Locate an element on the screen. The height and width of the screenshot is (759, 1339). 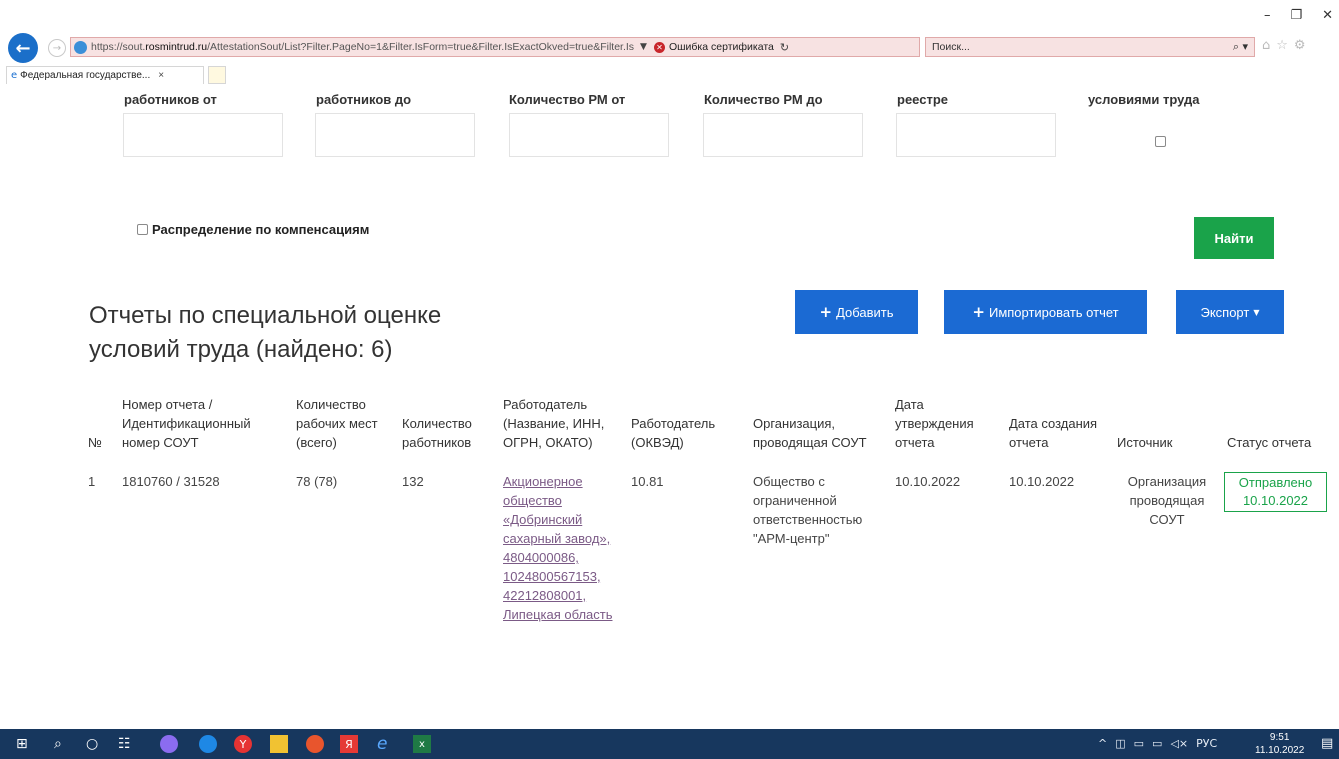
edge-browser-icon is located at coordinates (208, 744).